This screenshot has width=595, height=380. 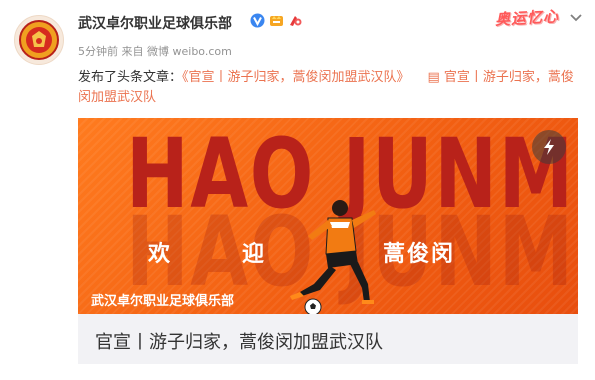 I want to click on account-name: 武汉卓尔职业足球俱乐部, so click(x=155, y=23).